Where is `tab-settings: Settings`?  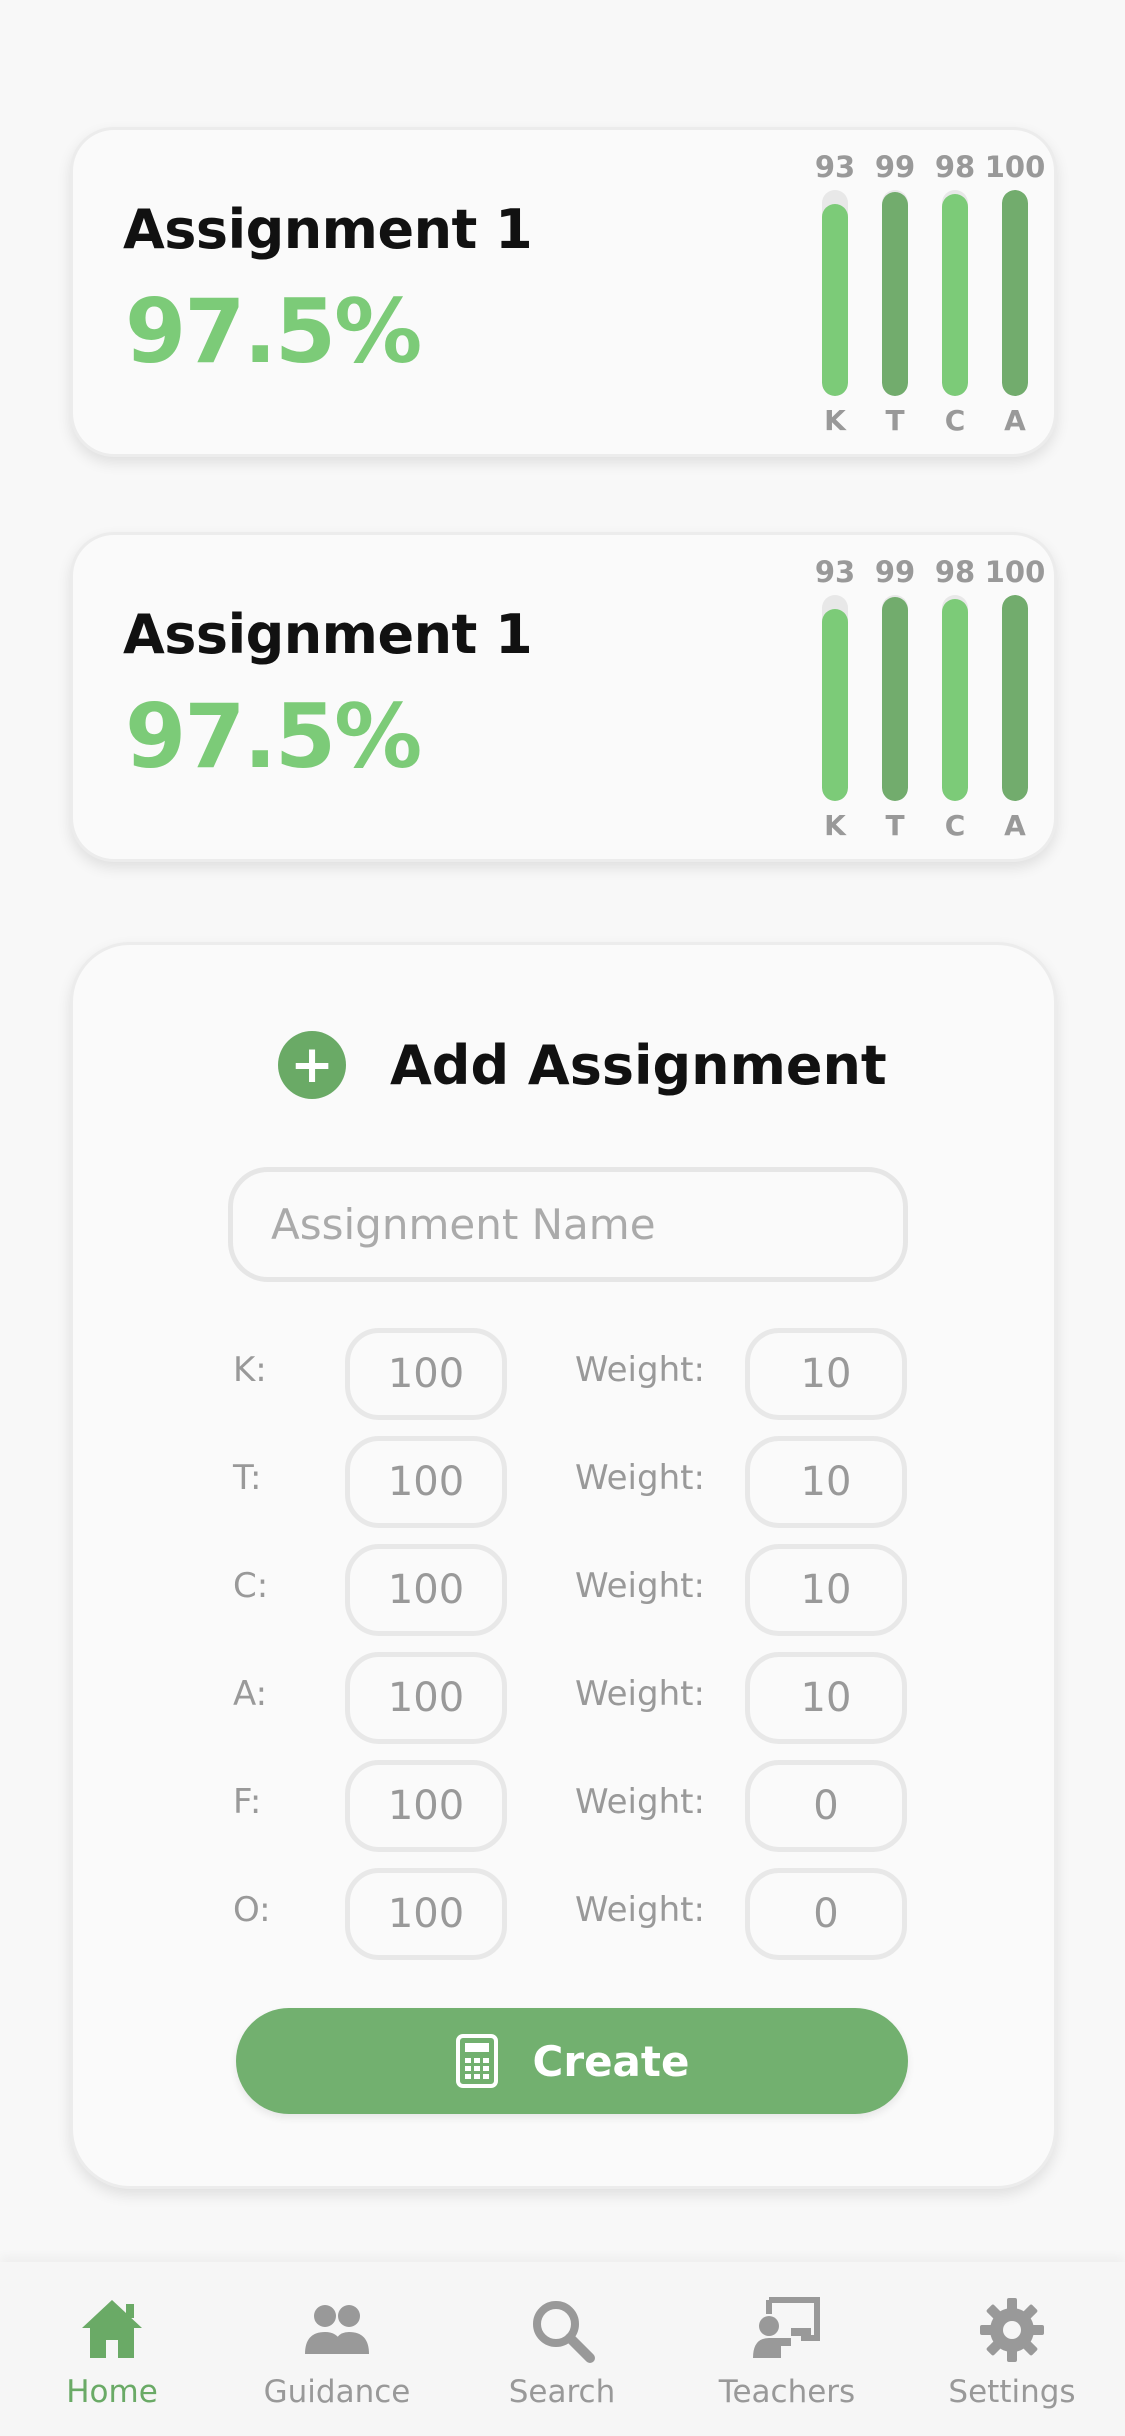
tab-settings: Settings is located at coordinates (1012, 2349).